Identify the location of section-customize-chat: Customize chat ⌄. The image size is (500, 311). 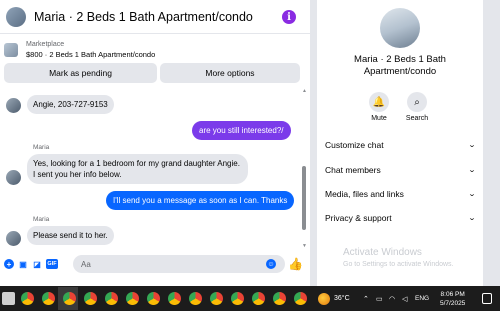
(400, 145).